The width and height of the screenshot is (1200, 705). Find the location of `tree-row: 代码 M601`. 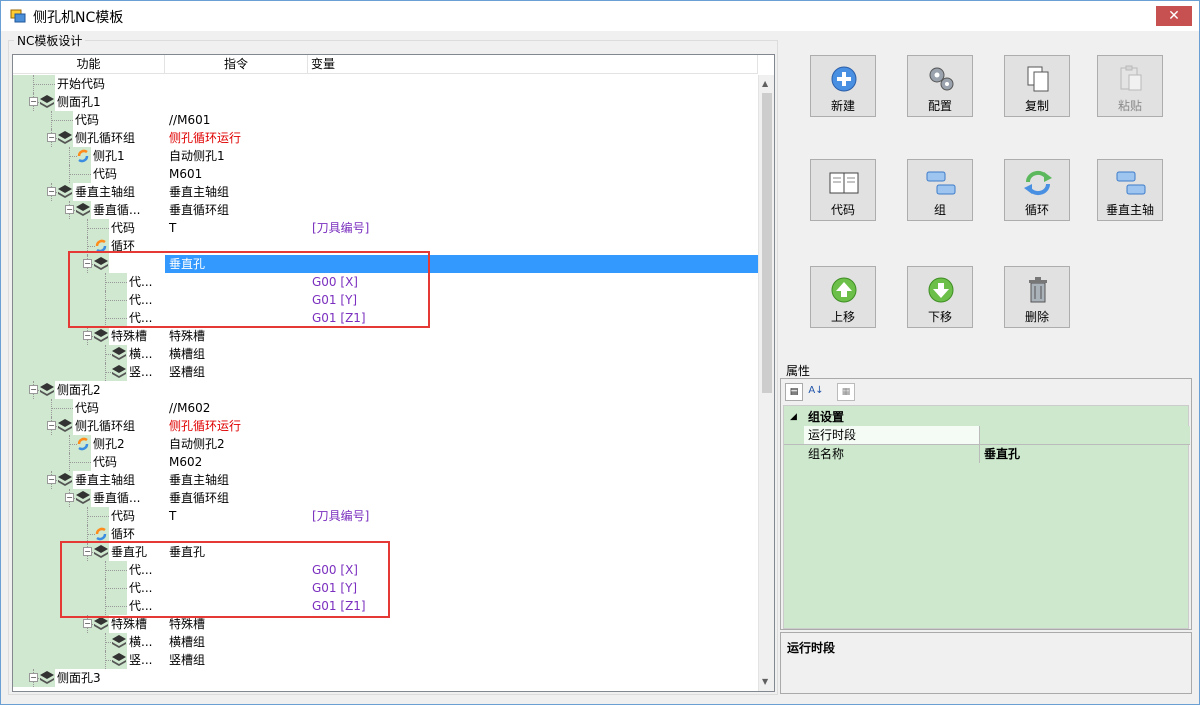

tree-row: 代码 M601 is located at coordinates (385, 174).